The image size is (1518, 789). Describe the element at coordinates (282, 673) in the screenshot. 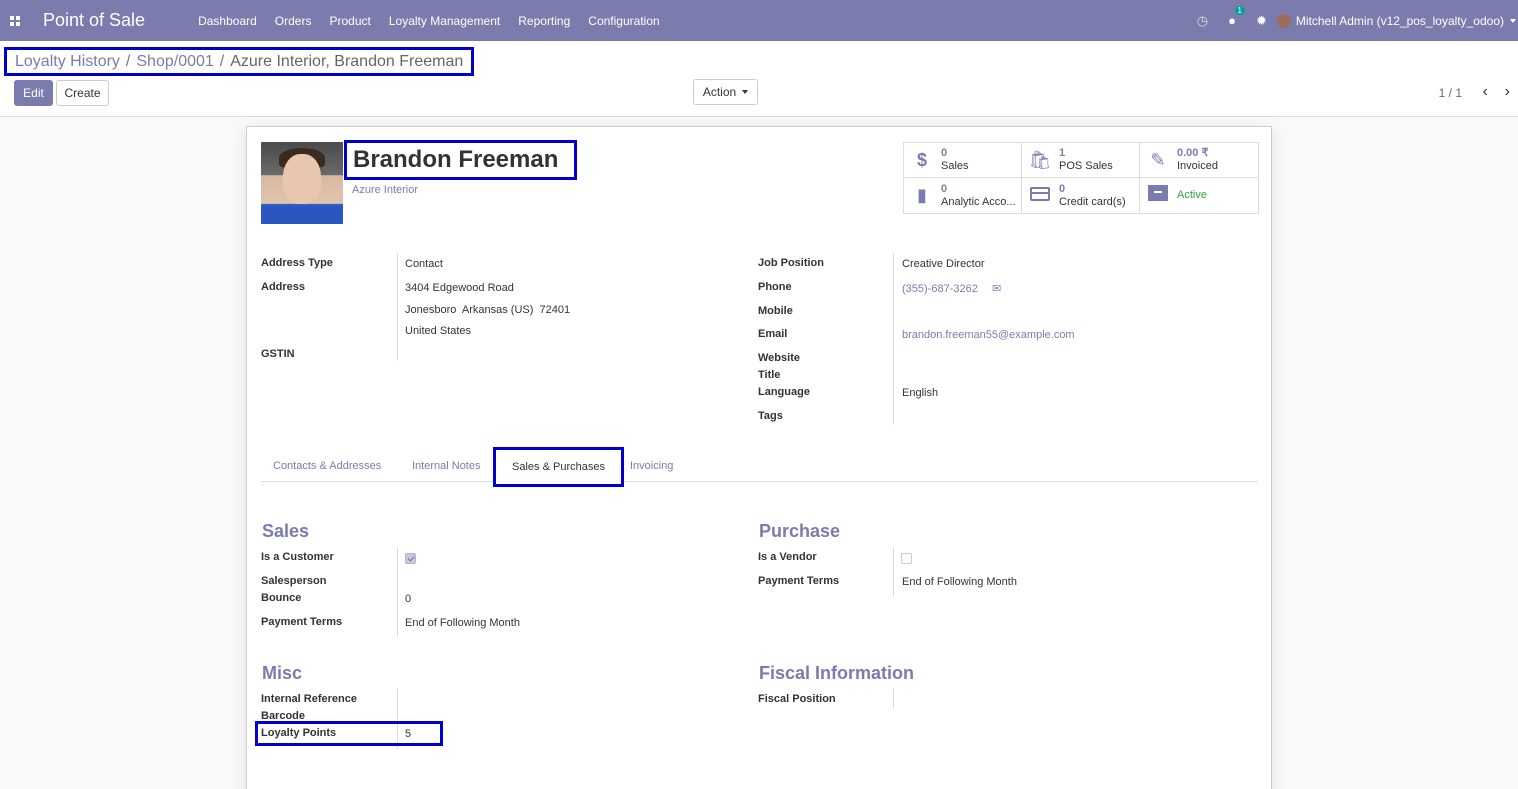

I see `misc-section-title: Misc` at that location.